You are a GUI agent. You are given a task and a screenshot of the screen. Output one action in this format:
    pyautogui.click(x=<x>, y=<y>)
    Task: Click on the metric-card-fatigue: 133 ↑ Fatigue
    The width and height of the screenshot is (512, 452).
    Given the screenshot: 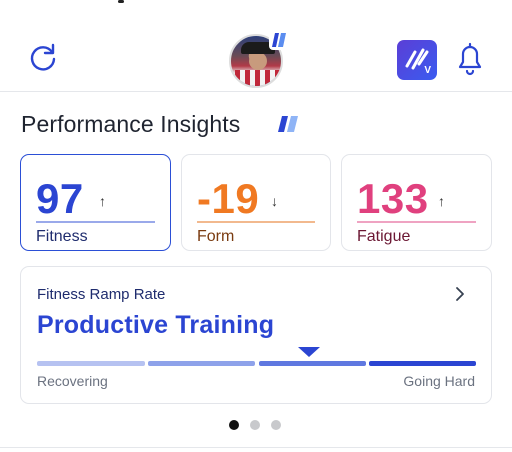 What is the action you would take?
    pyautogui.click(x=416, y=202)
    